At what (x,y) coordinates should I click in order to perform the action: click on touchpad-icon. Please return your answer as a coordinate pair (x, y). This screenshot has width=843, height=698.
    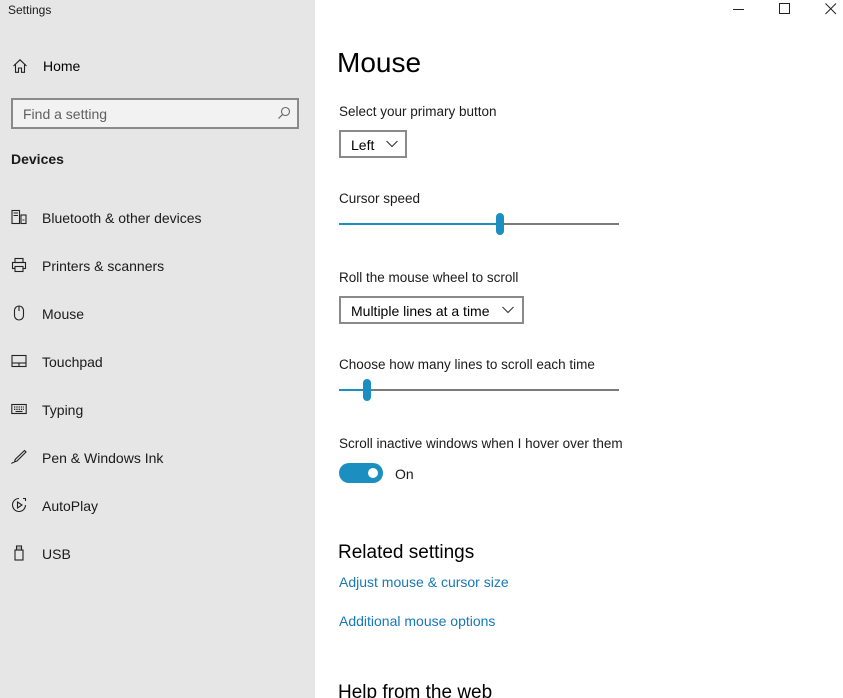
    Looking at the image, I should click on (19, 361).